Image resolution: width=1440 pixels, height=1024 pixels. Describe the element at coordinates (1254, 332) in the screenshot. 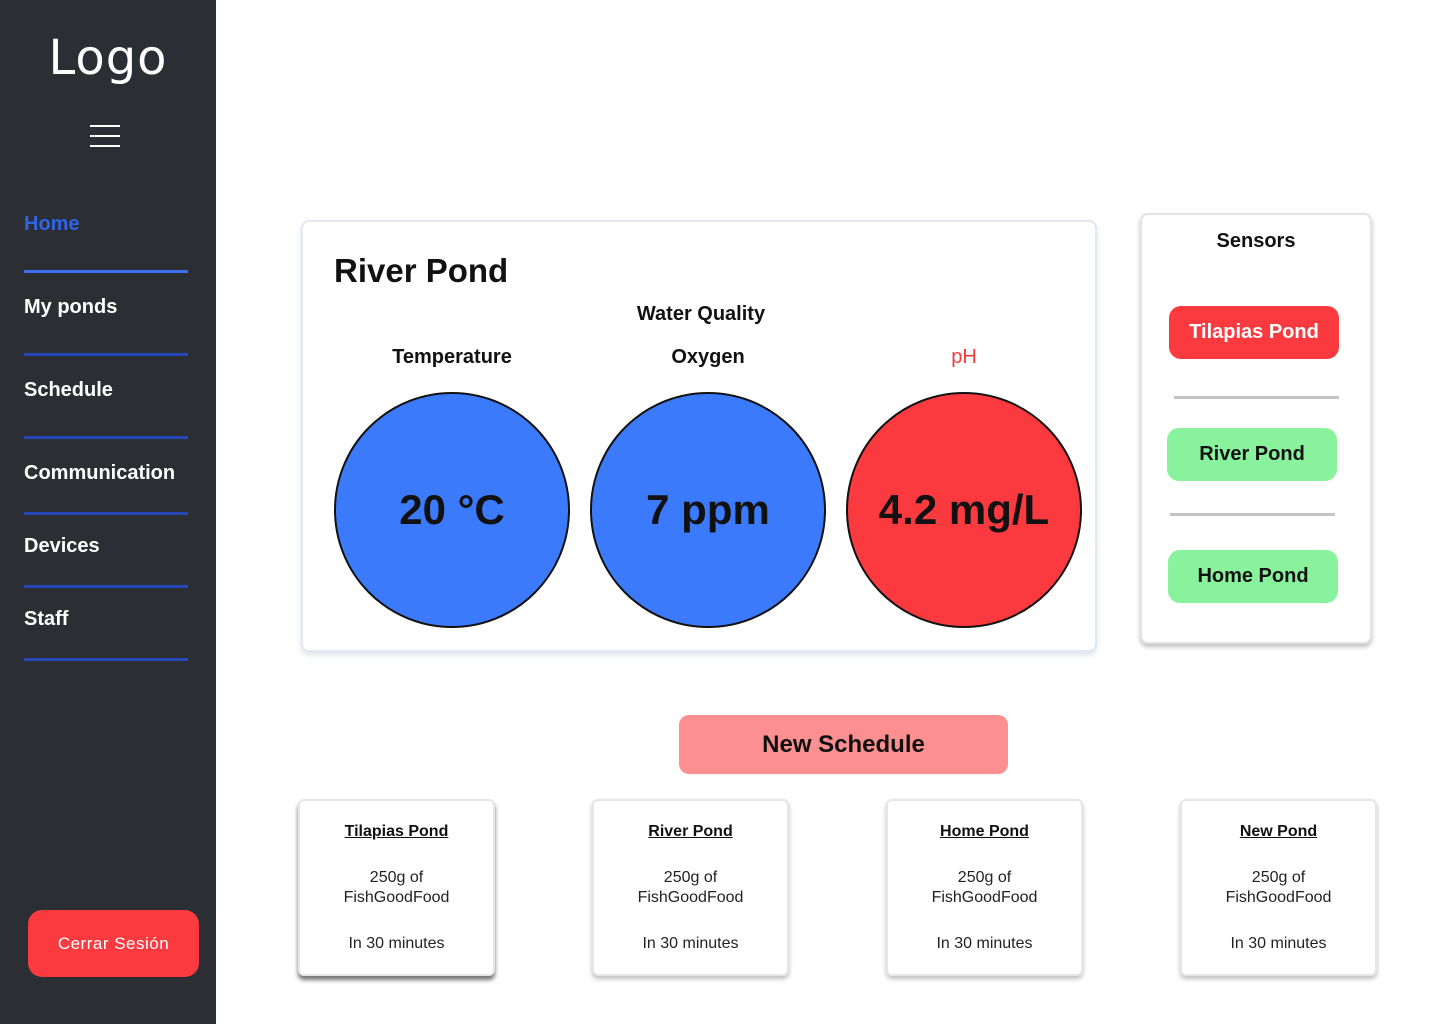

I see `sensor-tilapias-pond-button: Tilapias Pond` at that location.